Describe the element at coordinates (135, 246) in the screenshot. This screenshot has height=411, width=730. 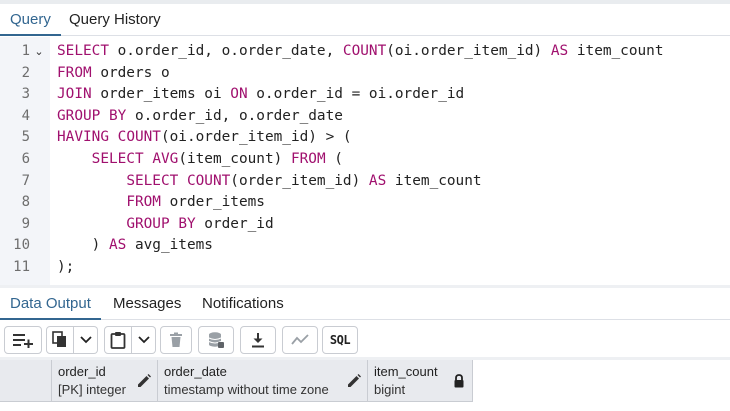
I see `code-line: ) AS avg_items` at that location.